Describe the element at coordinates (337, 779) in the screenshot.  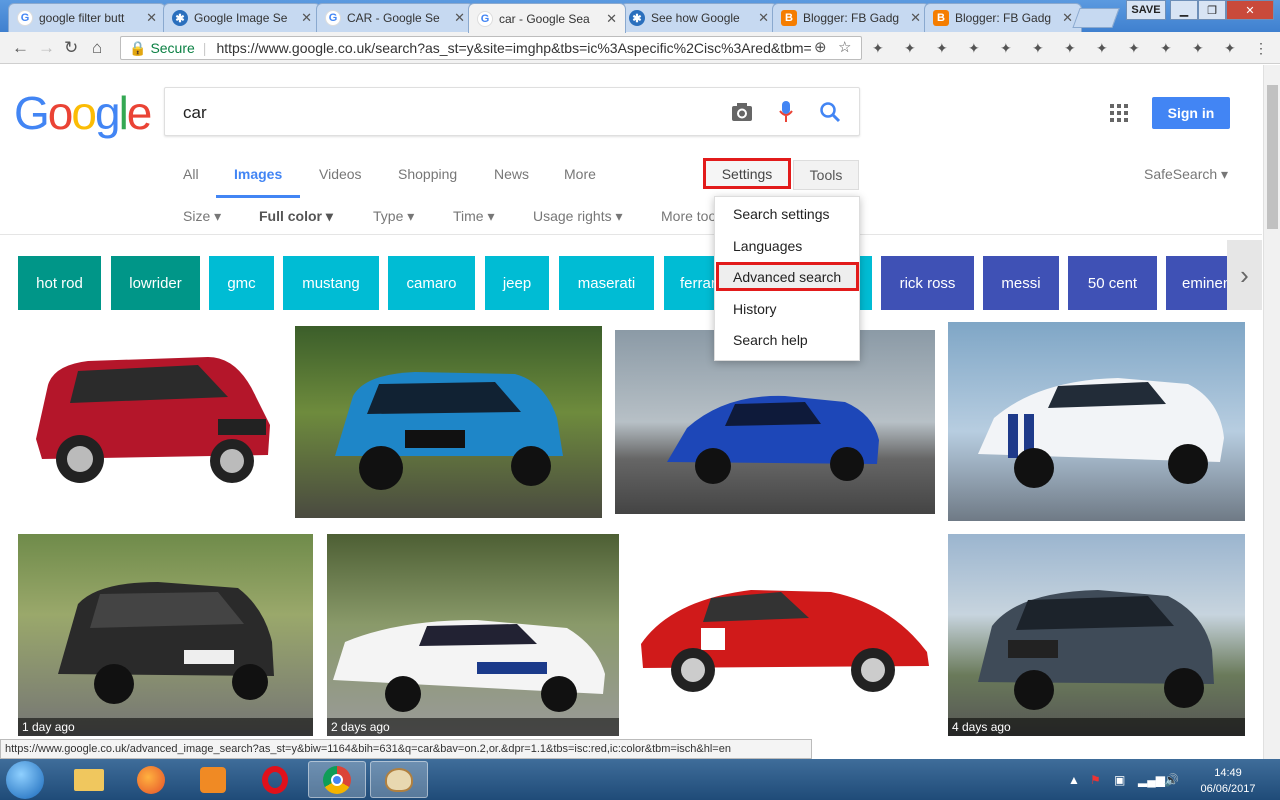
I see `chrome-icon` at that location.